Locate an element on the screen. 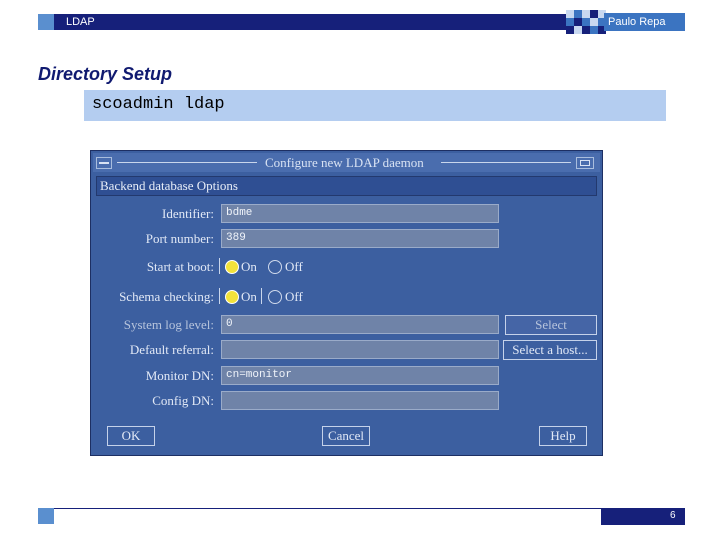 The width and height of the screenshot is (720, 540). schema-checking-off-radio is located at coordinates (275, 297).